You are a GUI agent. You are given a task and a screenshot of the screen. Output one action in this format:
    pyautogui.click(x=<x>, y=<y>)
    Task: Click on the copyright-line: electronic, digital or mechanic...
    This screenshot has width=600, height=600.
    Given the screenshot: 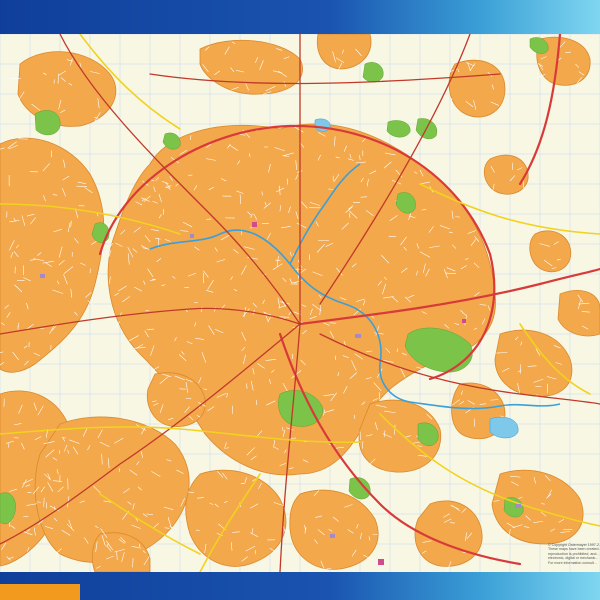 What is the action you would take?
    pyautogui.click(x=573, y=558)
    